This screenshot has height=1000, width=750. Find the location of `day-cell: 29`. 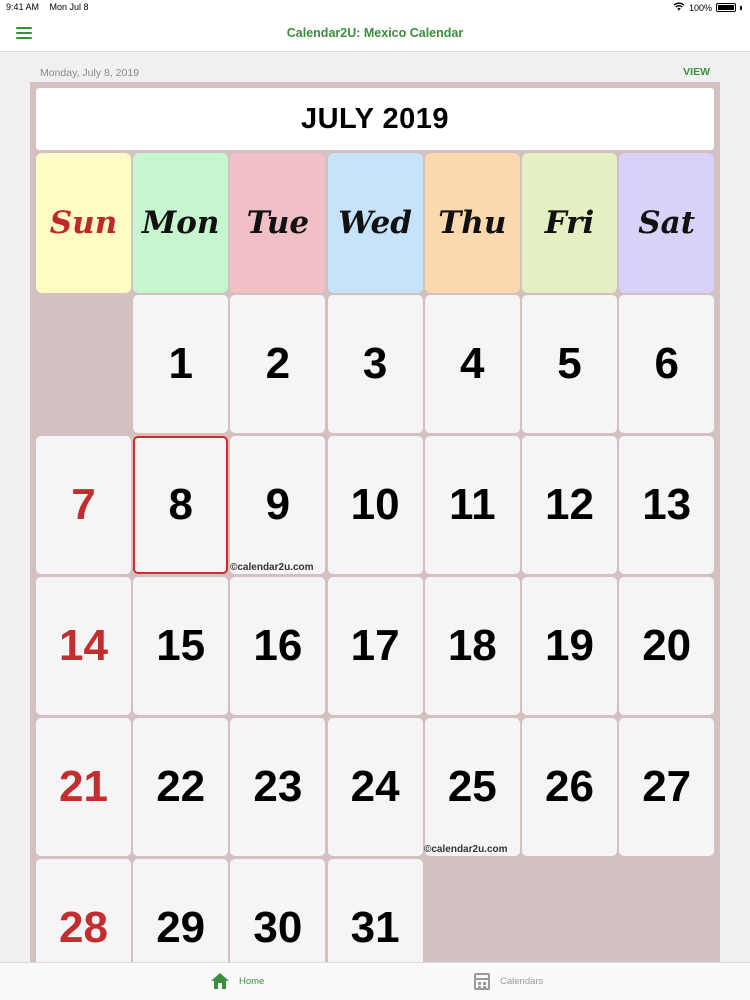

day-cell: 29 is located at coordinates (181, 910).